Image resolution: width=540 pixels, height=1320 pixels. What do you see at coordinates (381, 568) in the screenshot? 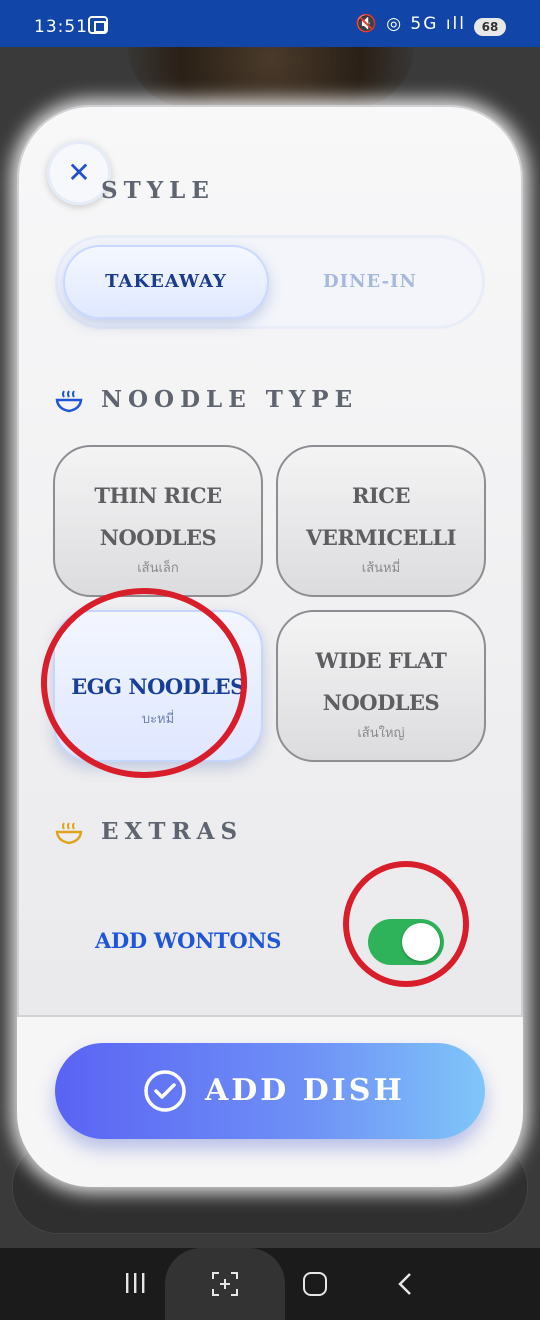
I see `noodle-option-thai: เส้นหมี่` at bounding box center [381, 568].